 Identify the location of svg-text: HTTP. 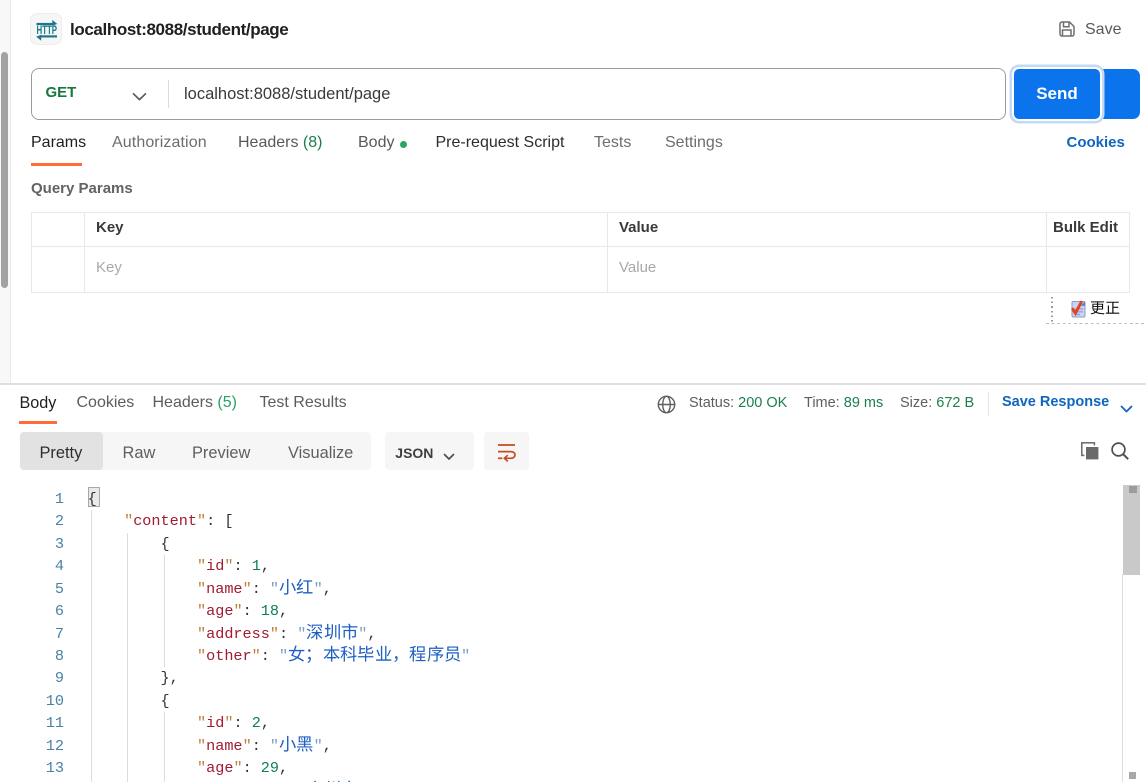
(47, 31).